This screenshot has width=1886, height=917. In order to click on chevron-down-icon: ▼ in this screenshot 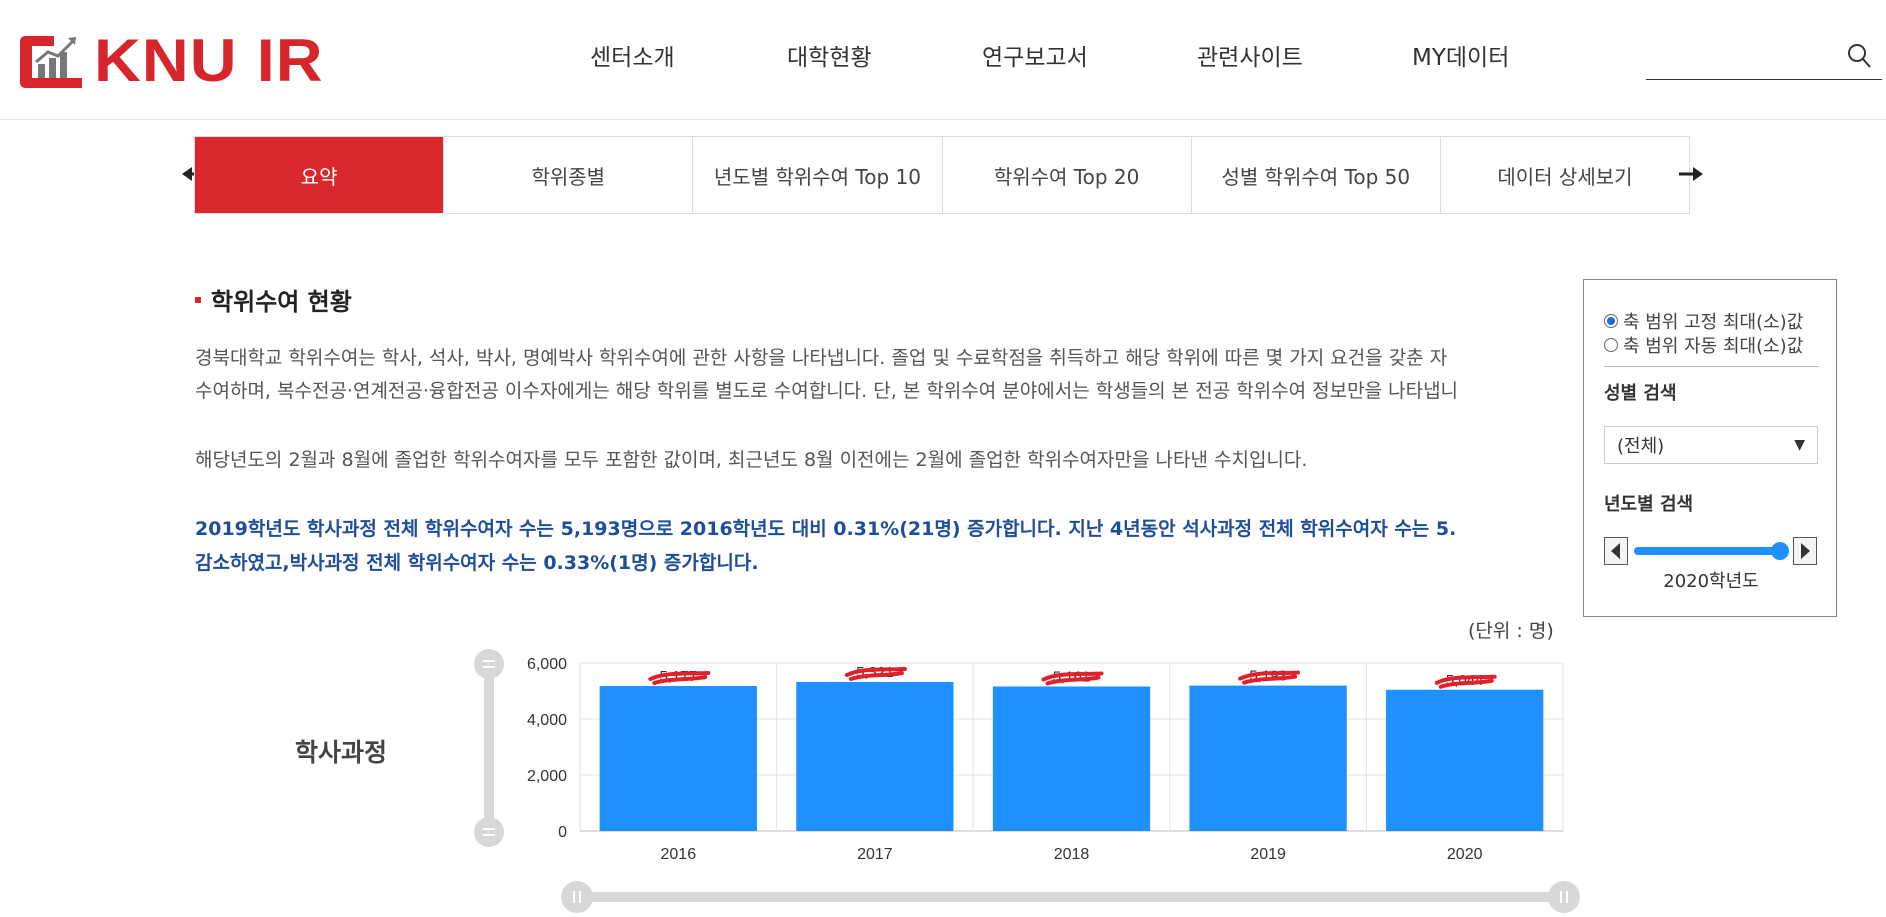, I will do `click(1799, 445)`.